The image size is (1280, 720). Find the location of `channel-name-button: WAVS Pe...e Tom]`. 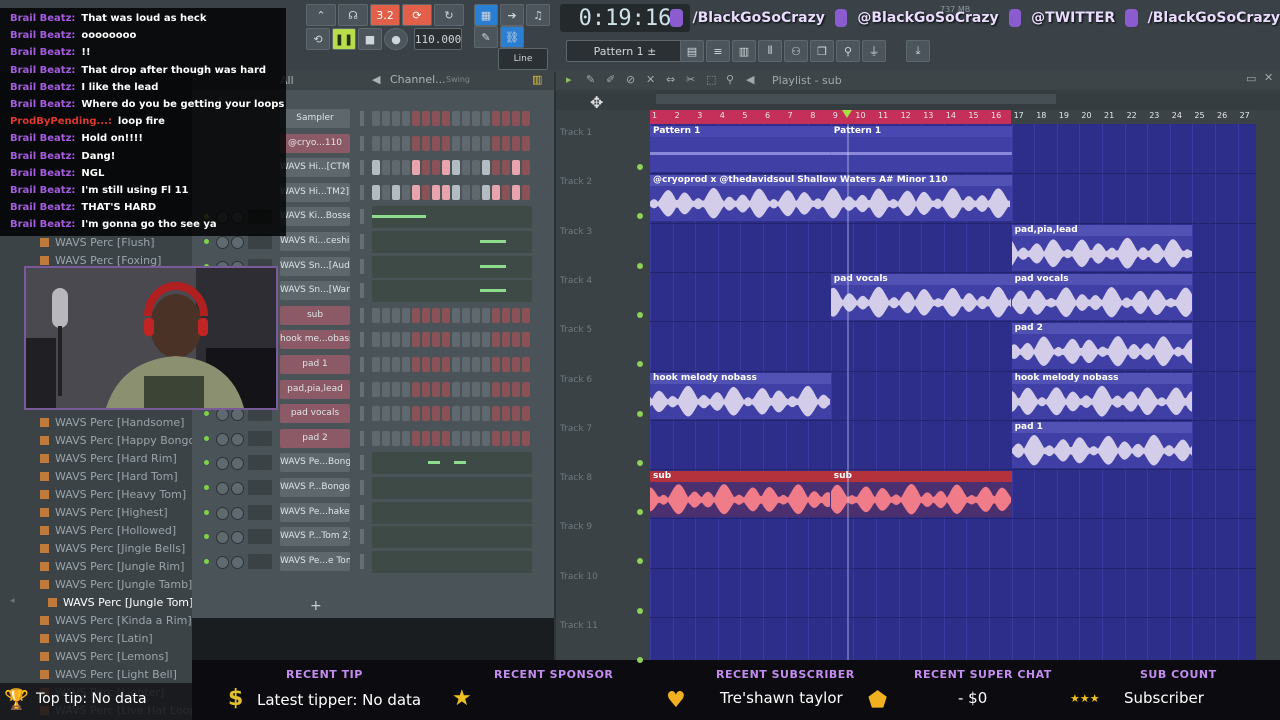

channel-name-button: WAVS Pe...e Tom] is located at coordinates (315, 561).